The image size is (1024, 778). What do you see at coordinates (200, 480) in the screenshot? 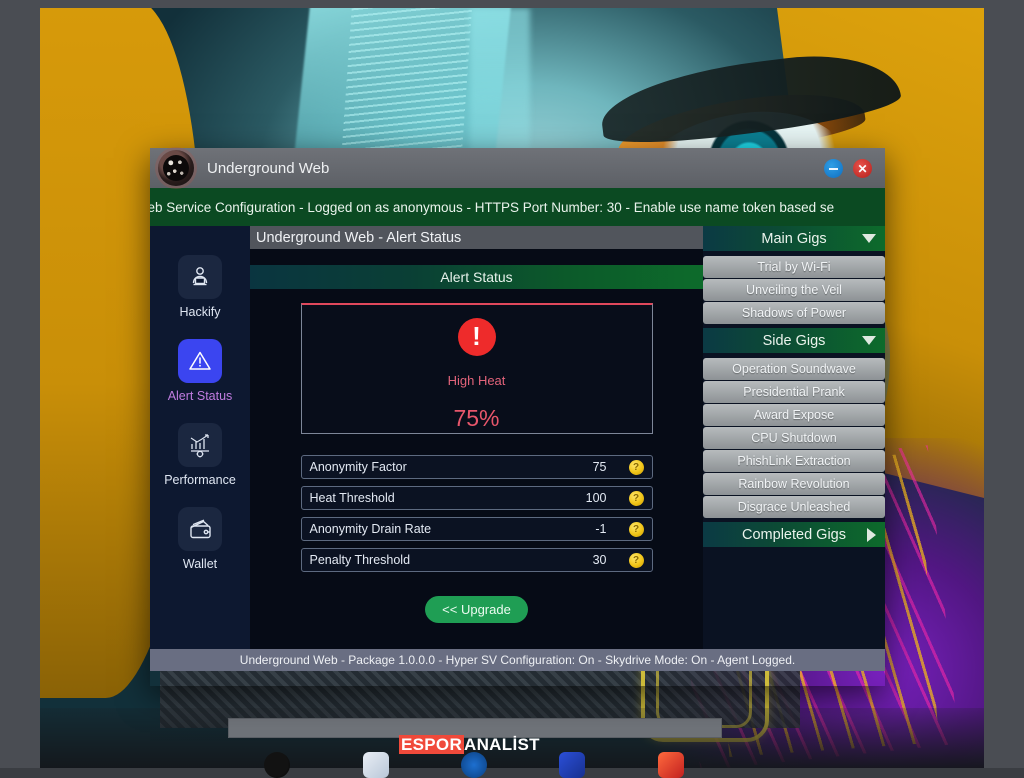
I see `sidebar-item-label: Performance` at bounding box center [200, 480].